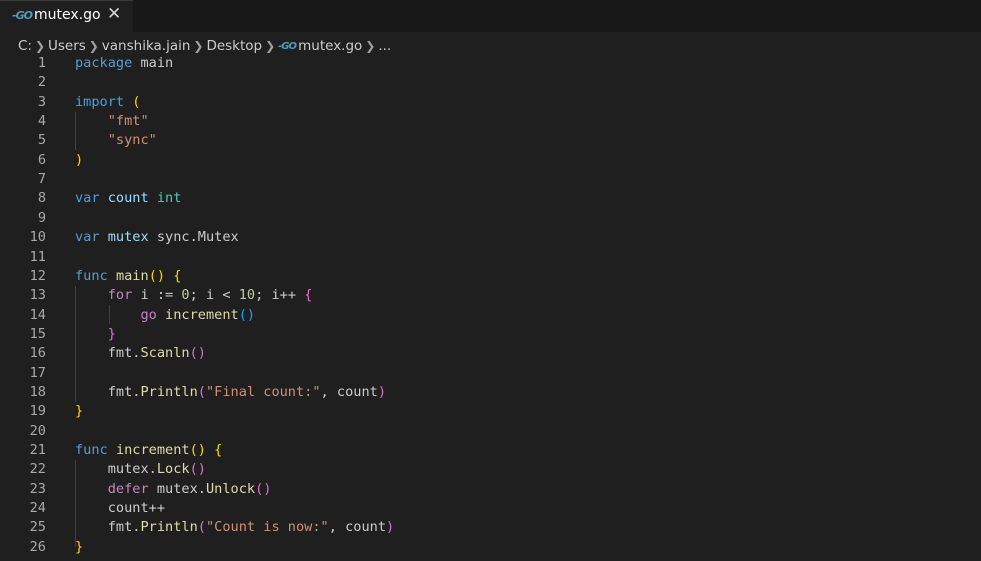  Describe the element at coordinates (41, 121) in the screenshot. I see `line-number: 4` at that location.